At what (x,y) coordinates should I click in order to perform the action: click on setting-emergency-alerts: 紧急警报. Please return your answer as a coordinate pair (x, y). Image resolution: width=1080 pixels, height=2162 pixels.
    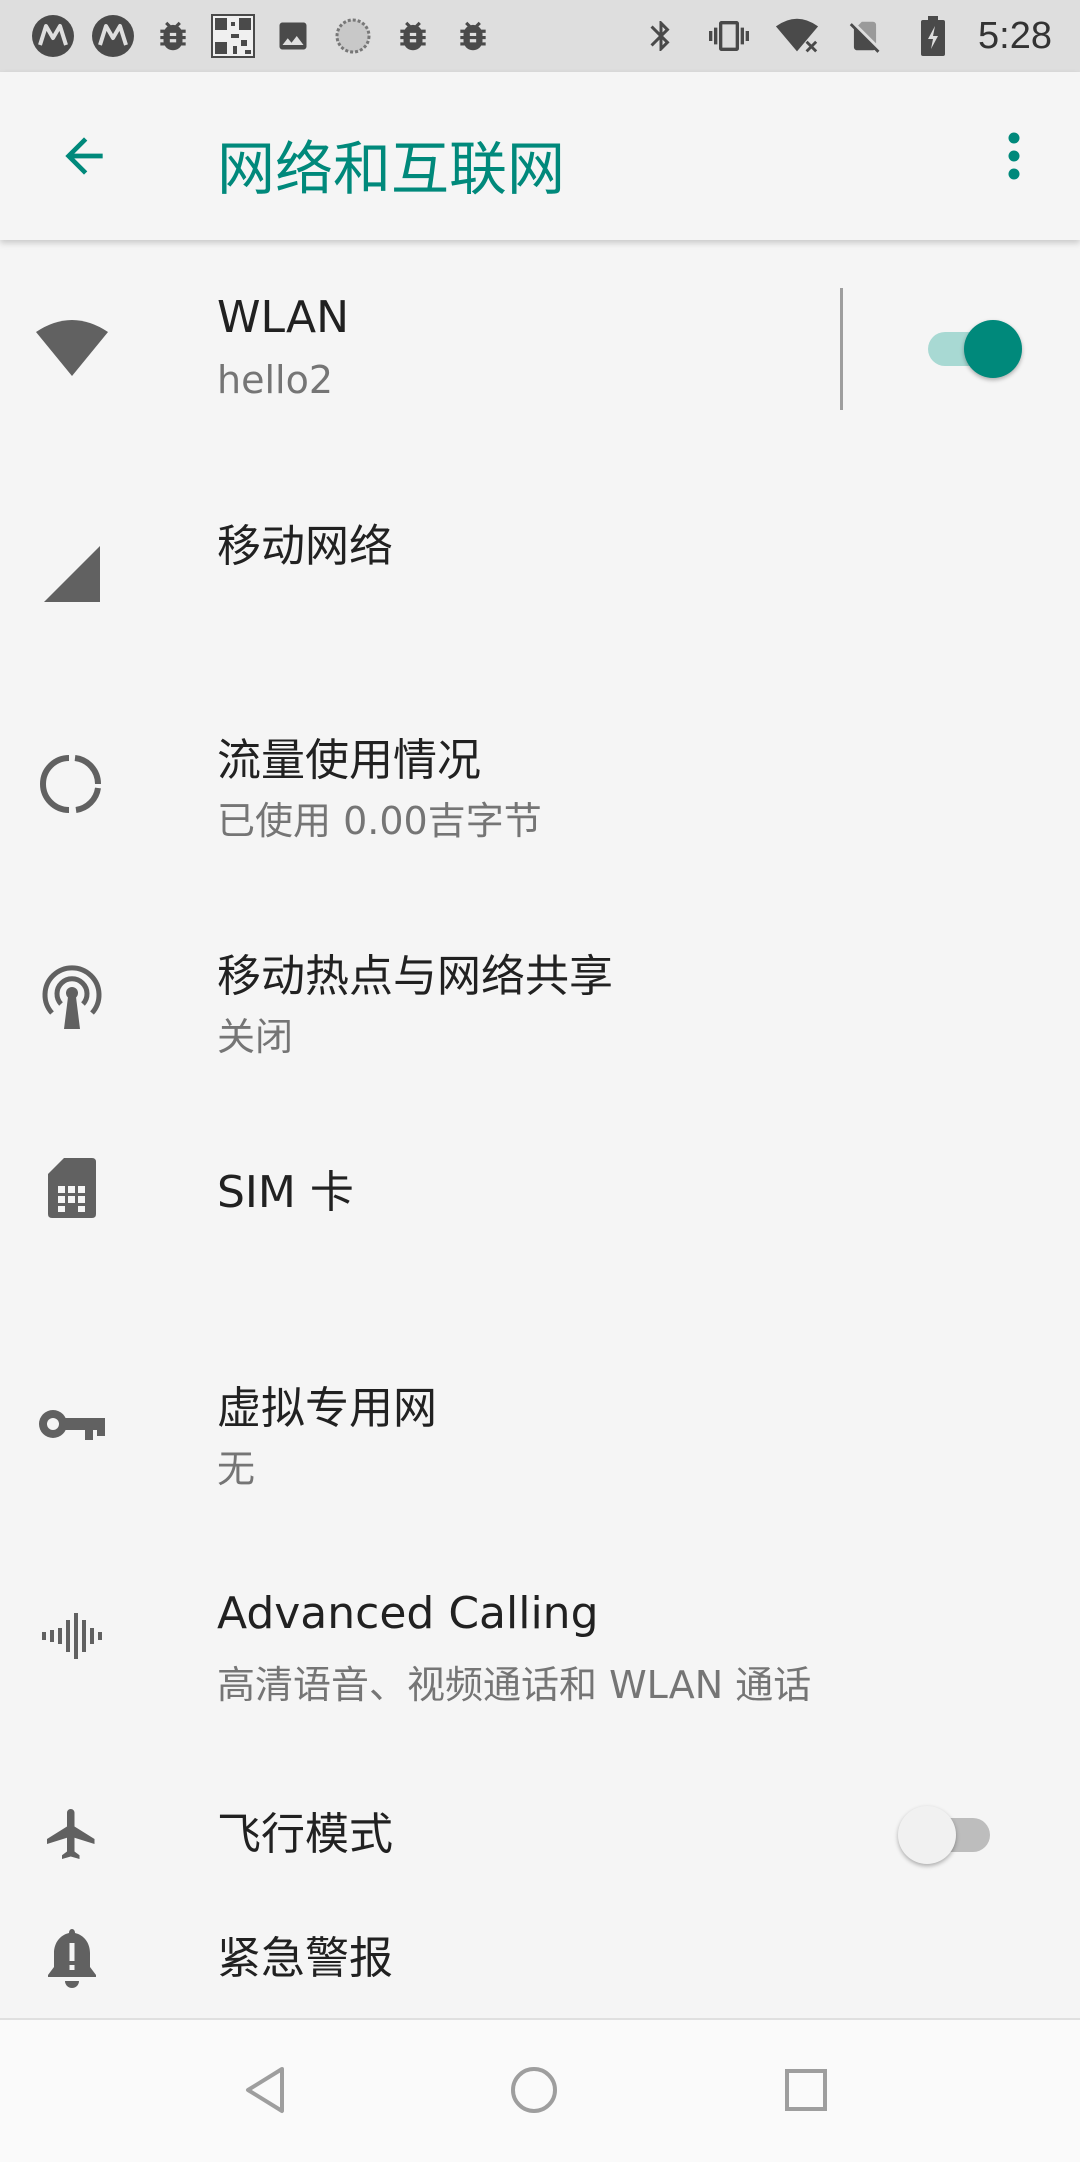
    Looking at the image, I should click on (540, 1965).